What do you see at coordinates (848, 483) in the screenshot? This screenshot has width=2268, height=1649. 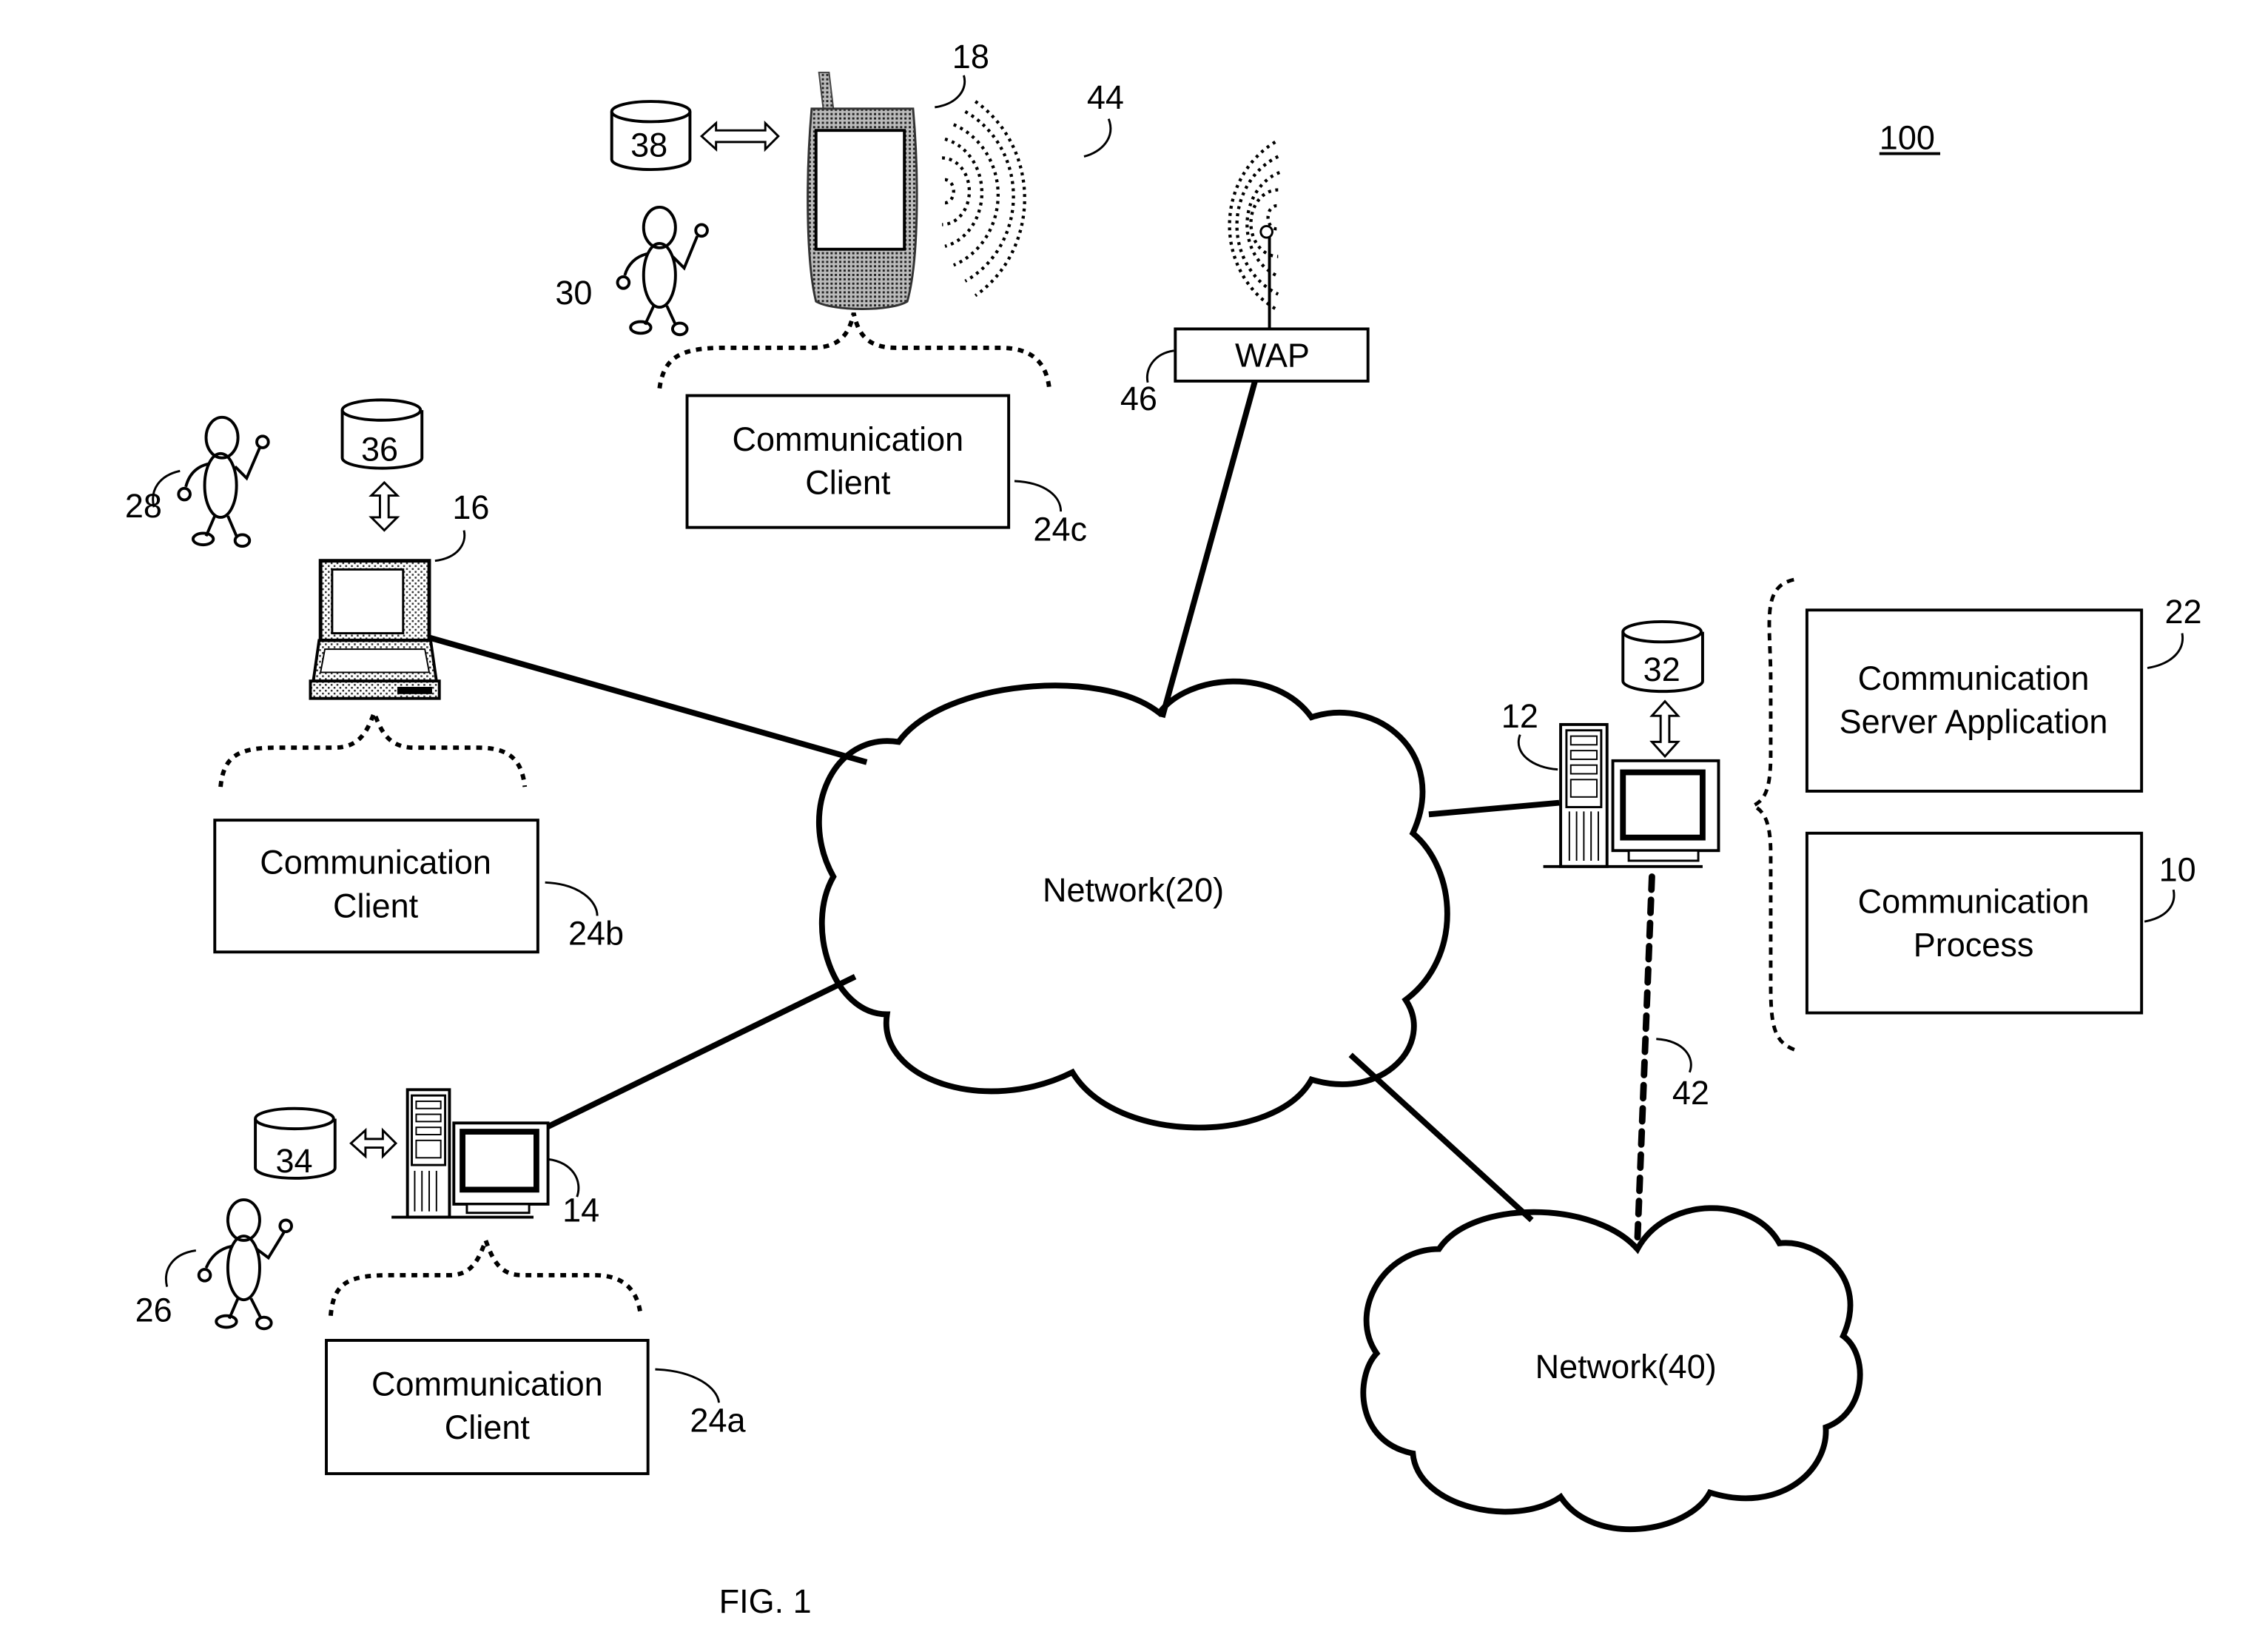 I see `client-box-24c-line2: Client` at bounding box center [848, 483].